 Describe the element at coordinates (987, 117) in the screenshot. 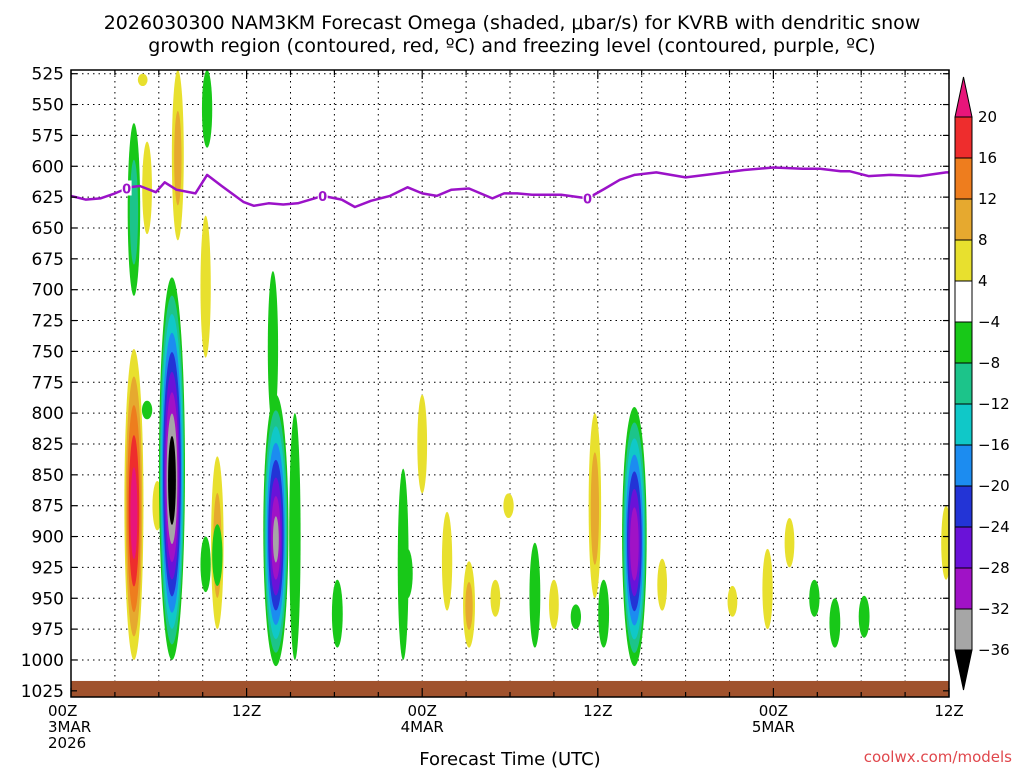

I see `colorbar-label: 20` at that location.